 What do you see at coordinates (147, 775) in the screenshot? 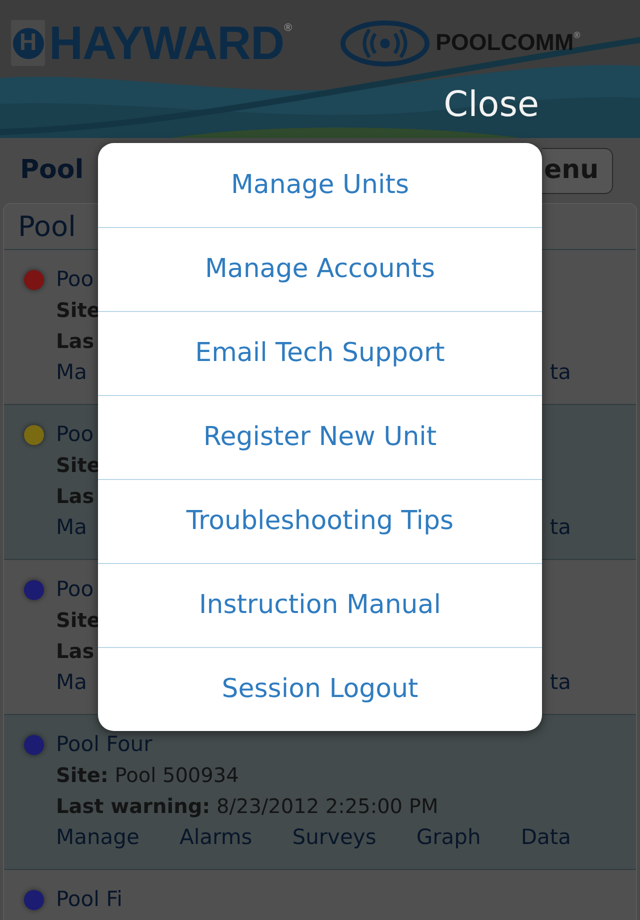
I see `site-text: Site: Pool 500934` at bounding box center [147, 775].